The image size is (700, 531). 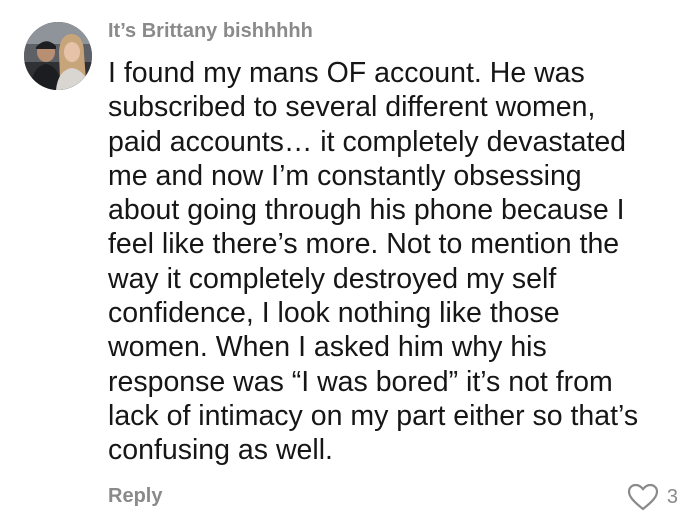 What do you see at coordinates (345, 175) in the screenshot?
I see `comment-text-line: me and now I’m constantly obsessing` at bounding box center [345, 175].